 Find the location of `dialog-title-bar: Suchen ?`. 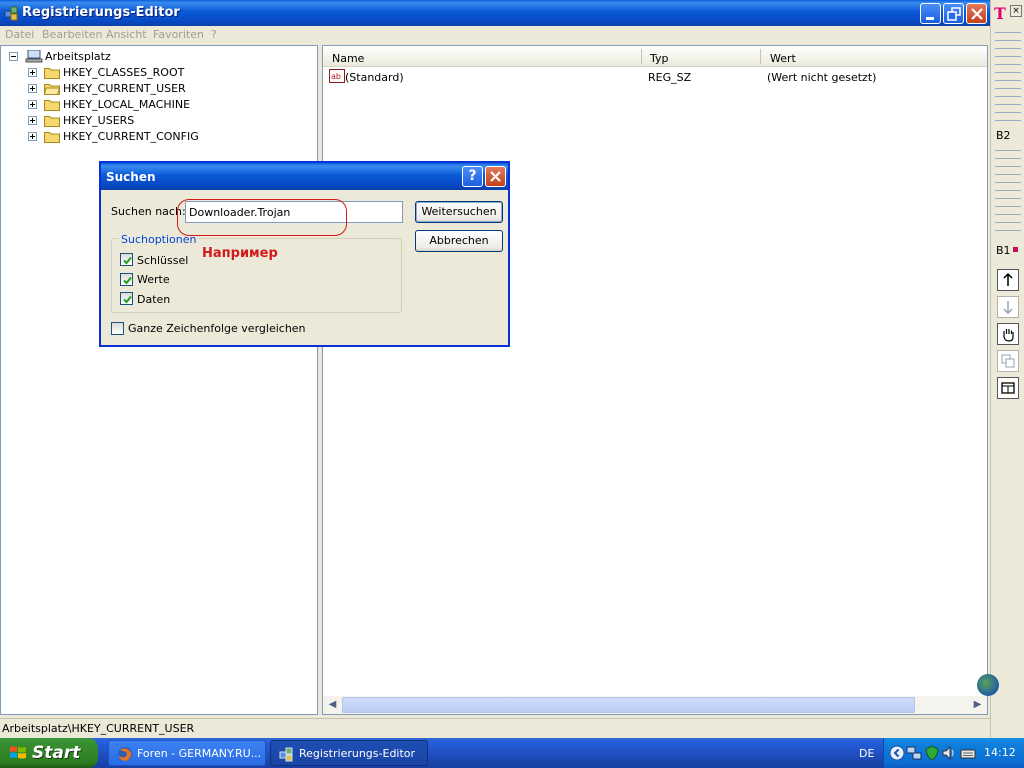

dialog-title-bar: Suchen ? is located at coordinates (304, 176).